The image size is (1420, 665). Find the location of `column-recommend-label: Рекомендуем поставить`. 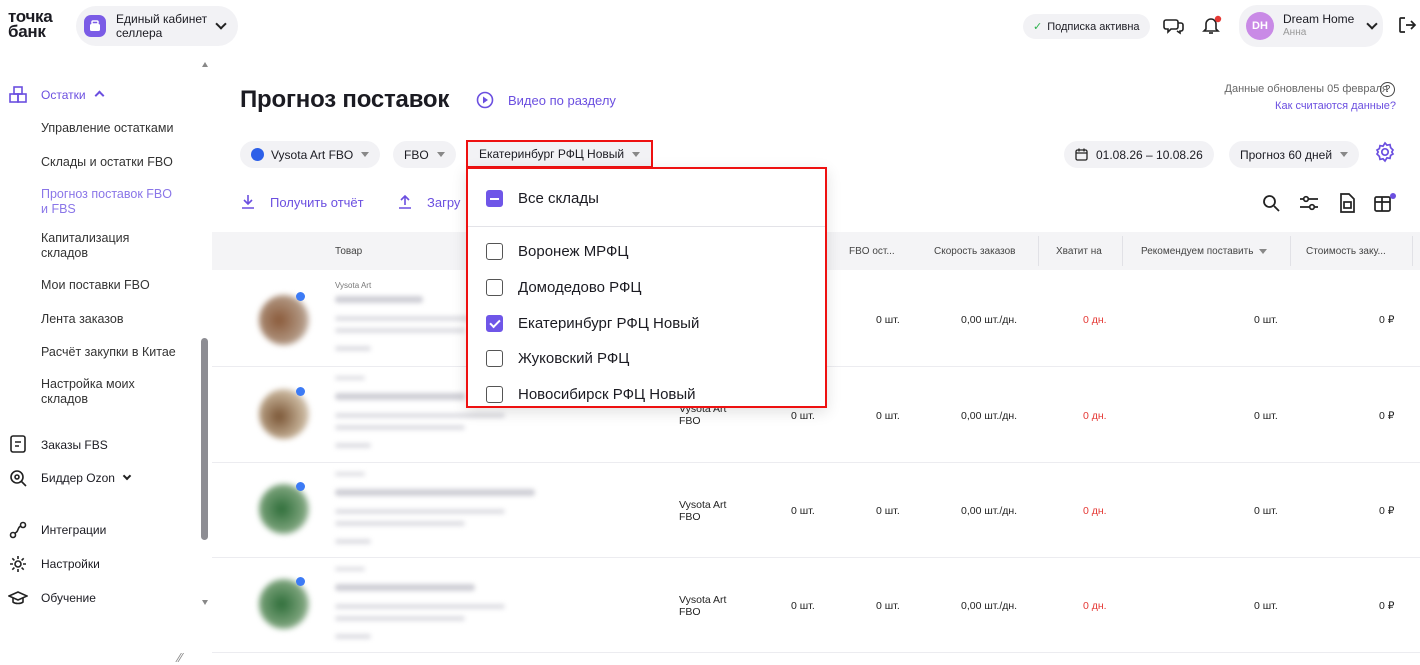

column-recommend-label: Рекомендуем поставить is located at coordinates (1197, 251).